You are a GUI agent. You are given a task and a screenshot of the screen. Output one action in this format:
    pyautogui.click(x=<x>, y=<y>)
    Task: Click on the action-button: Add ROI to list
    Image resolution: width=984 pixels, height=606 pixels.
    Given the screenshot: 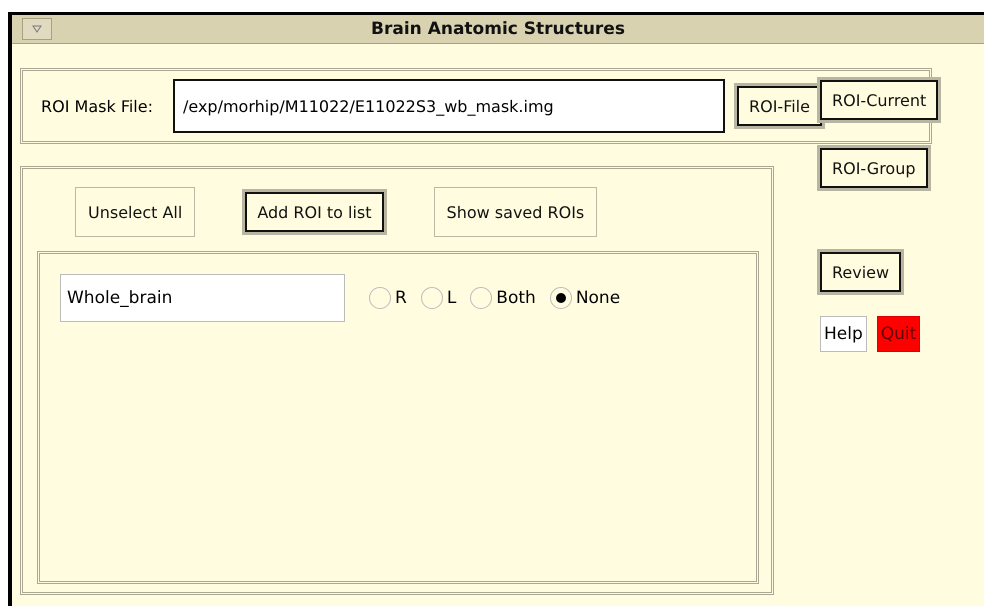 What is the action you would take?
    pyautogui.click(x=314, y=212)
    